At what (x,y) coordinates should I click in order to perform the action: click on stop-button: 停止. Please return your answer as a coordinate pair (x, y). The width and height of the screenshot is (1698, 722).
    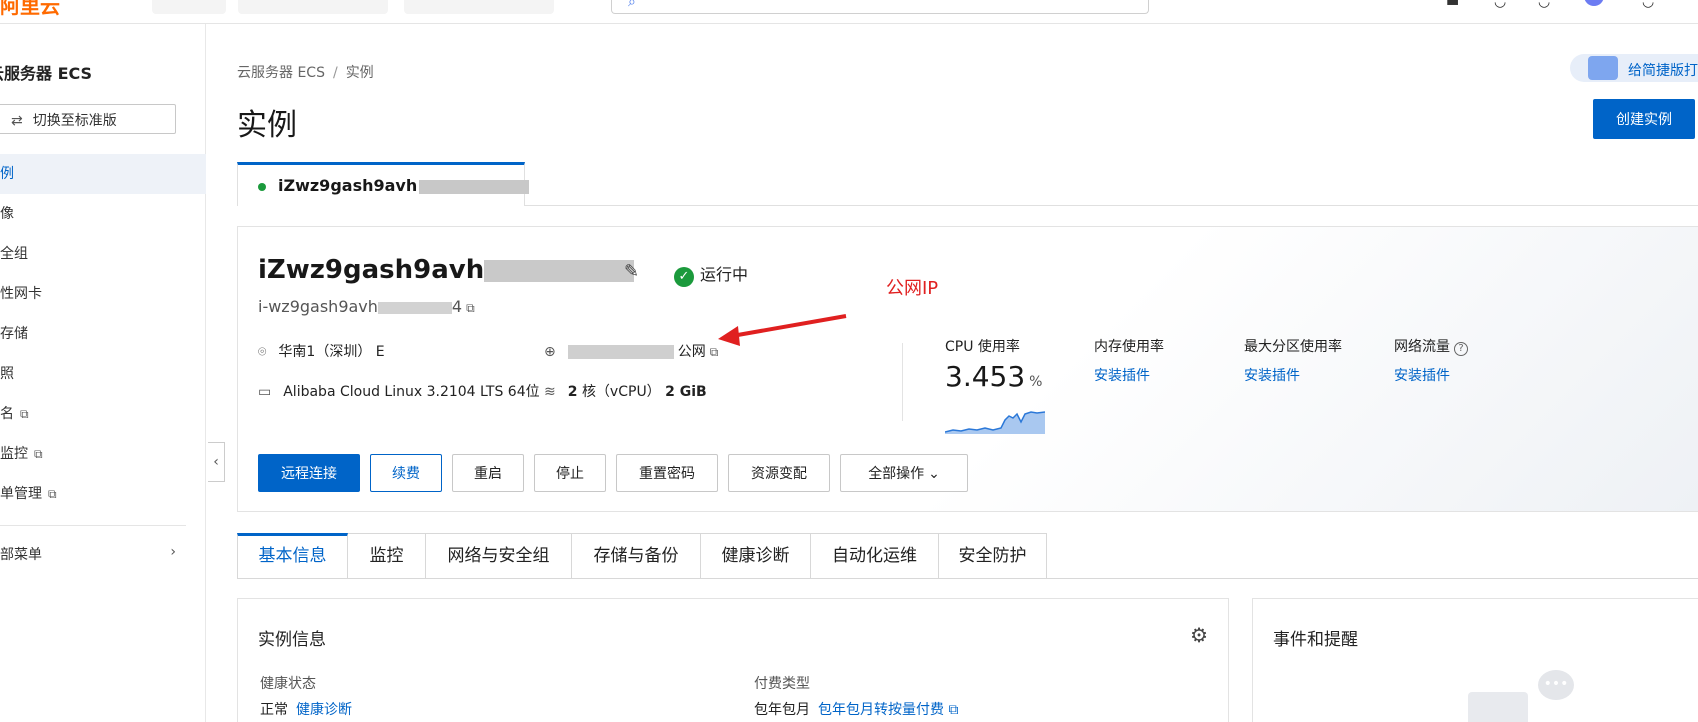
    Looking at the image, I should click on (570, 473).